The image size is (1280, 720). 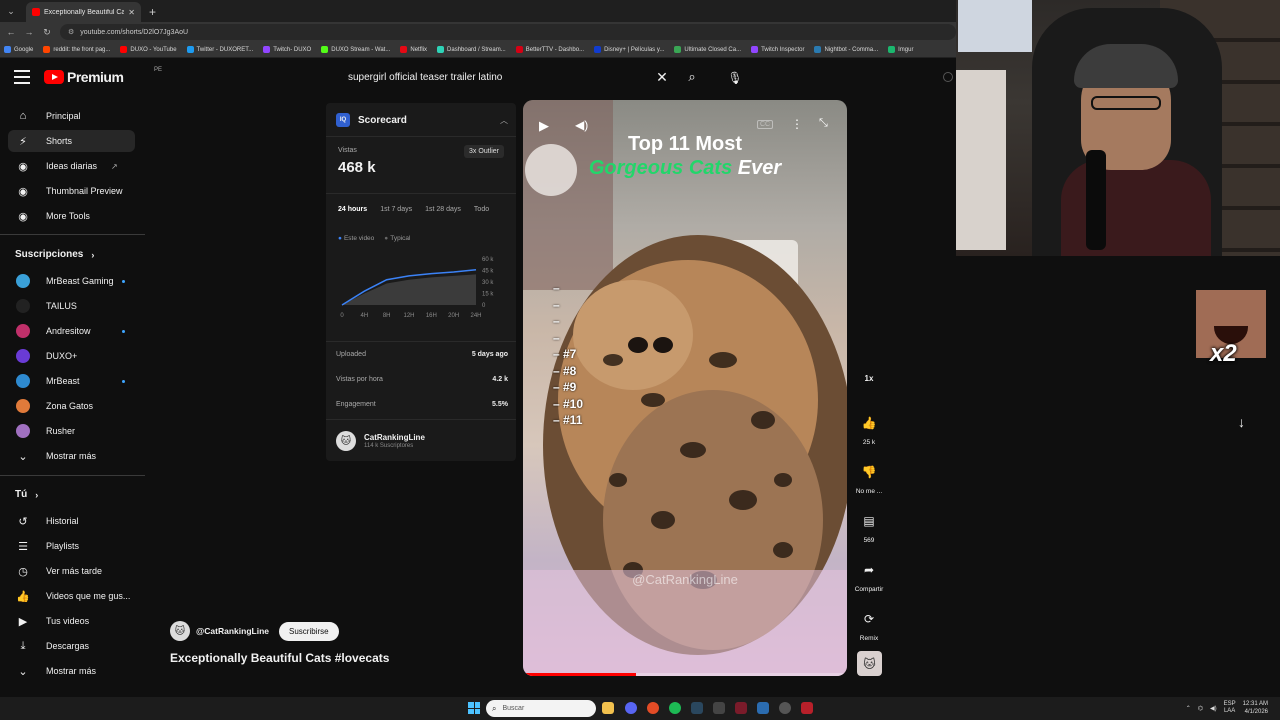 What do you see at coordinates (352, 209) in the screenshot?
I see `time-range-tab: 24 hours` at bounding box center [352, 209].